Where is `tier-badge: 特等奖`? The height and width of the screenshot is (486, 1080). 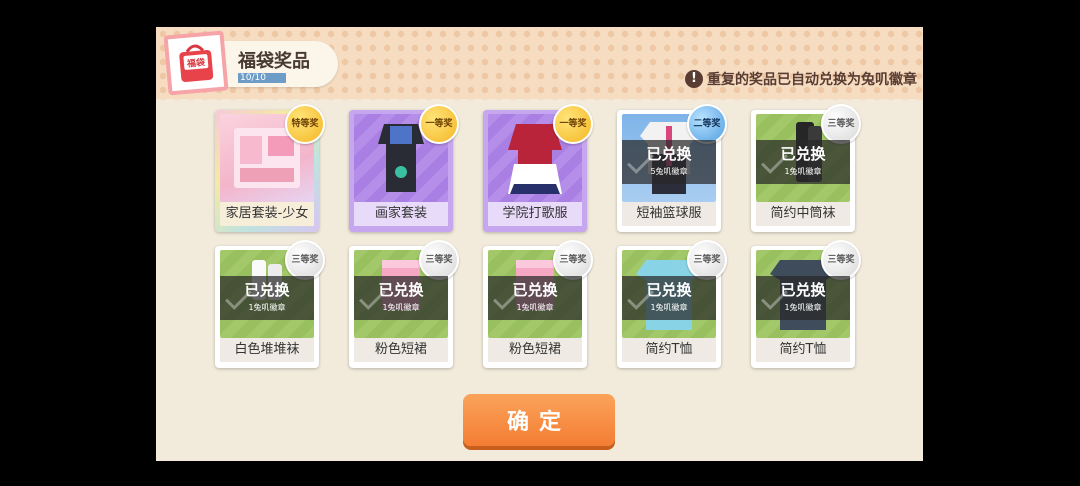
tier-badge: 特等奖 is located at coordinates (305, 124).